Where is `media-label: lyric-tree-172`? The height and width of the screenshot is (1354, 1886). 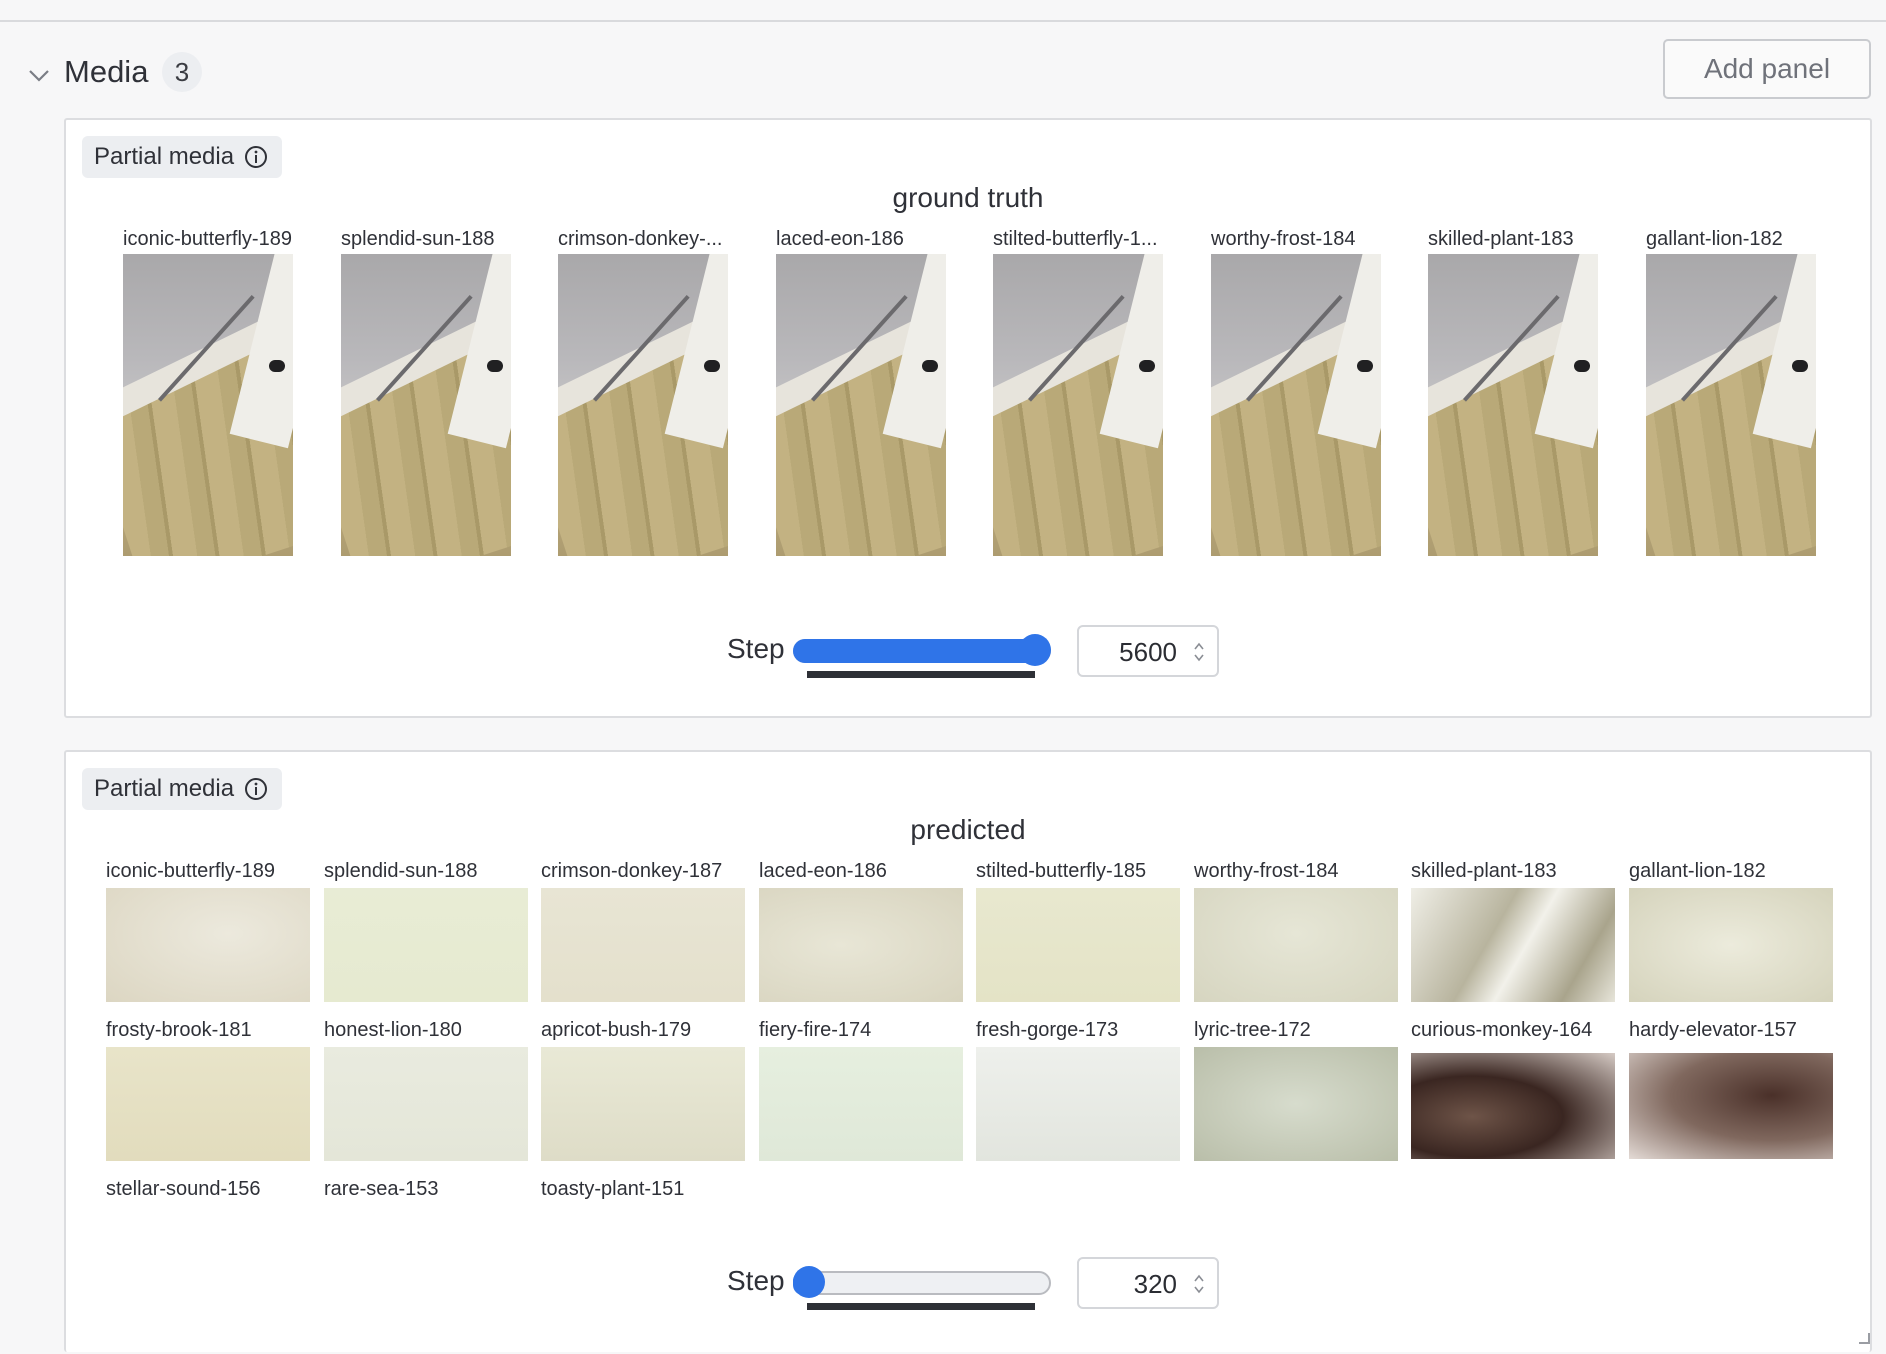
media-label: lyric-tree-172 is located at coordinates (1252, 1030).